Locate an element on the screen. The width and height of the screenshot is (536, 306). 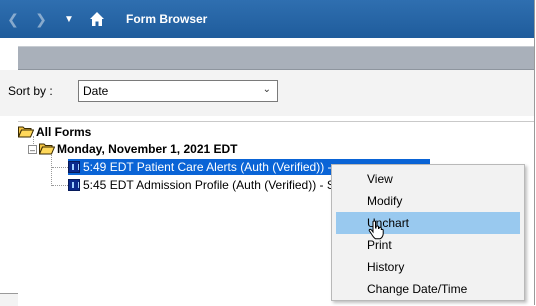
tree-node-label: Monday, November 1, 2021 EDT is located at coordinates (147, 149).